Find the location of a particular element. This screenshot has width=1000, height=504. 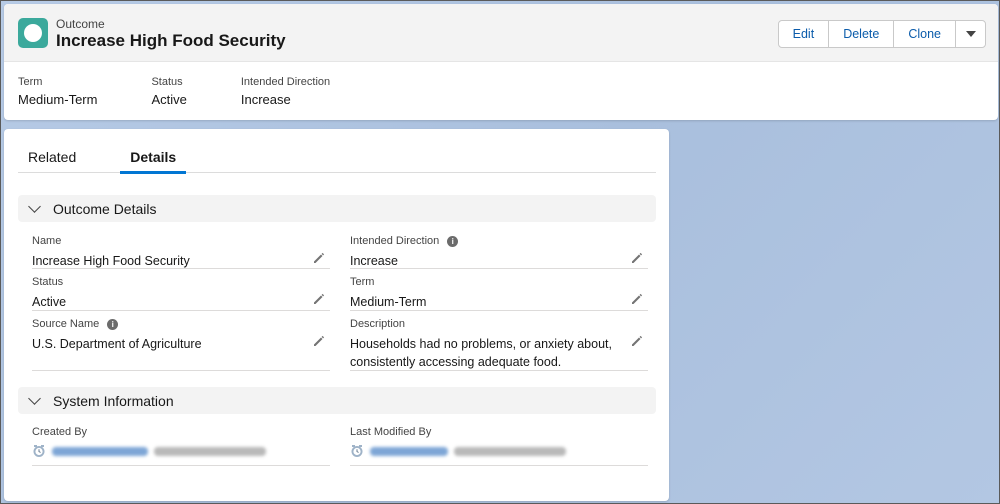

field-status: Status Active is located at coordinates (181, 293).